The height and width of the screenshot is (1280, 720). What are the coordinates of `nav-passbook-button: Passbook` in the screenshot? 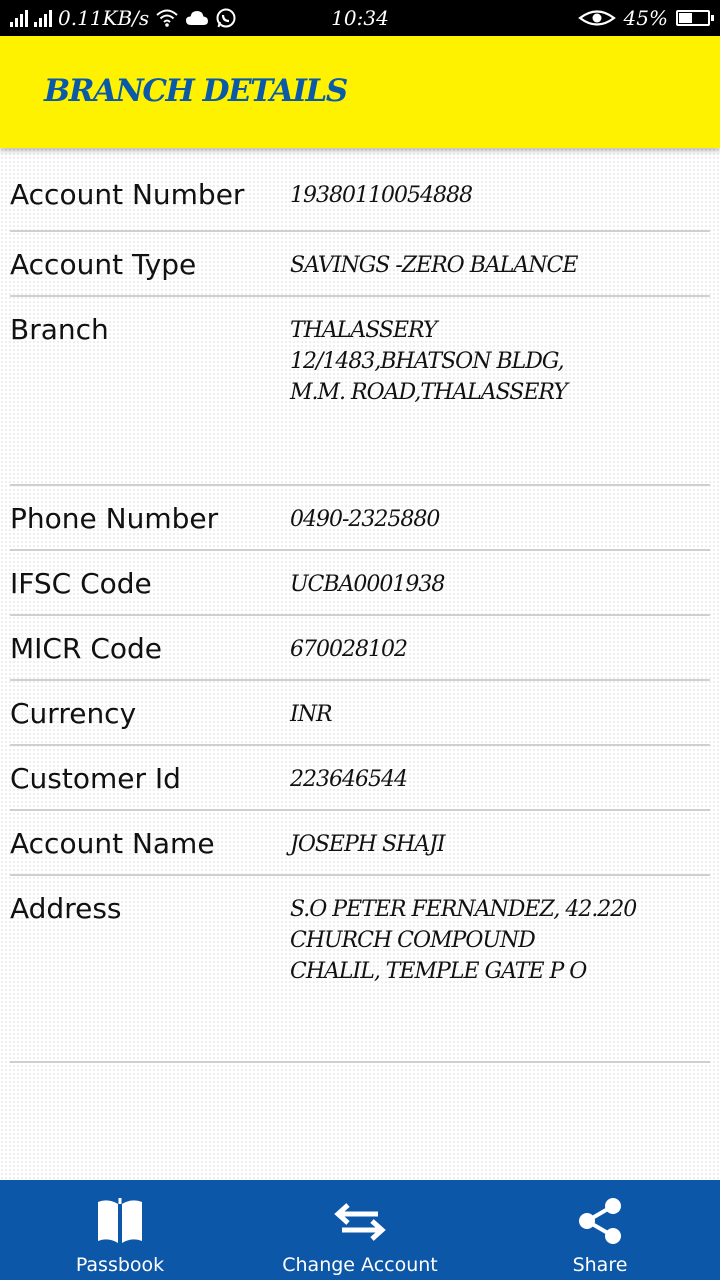 It's located at (120, 1230).